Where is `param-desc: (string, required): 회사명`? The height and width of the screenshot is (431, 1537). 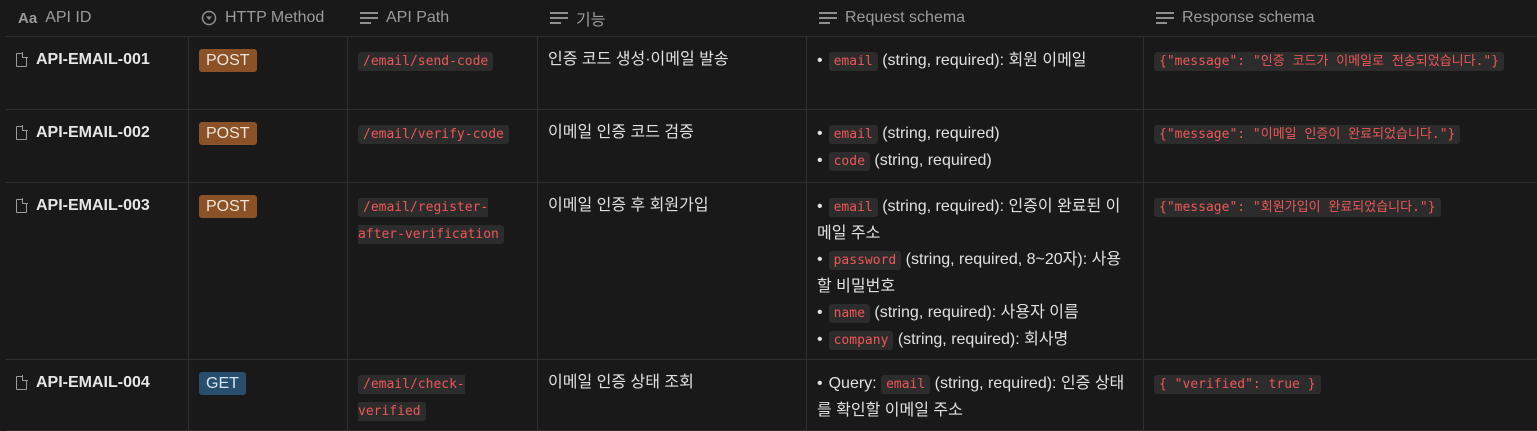
param-desc: (string, required): 회사명 is located at coordinates (981, 339).